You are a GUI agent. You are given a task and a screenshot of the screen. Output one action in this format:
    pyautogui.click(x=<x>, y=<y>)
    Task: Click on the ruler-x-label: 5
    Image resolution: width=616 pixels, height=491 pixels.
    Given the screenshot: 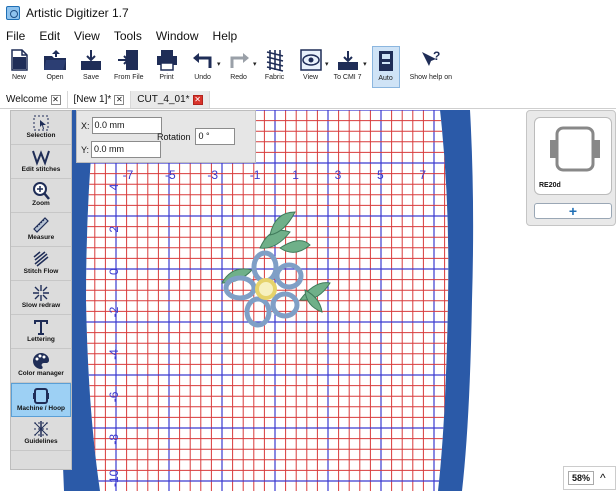 What is the action you would take?
    pyautogui.click(x=380, y=175)
    